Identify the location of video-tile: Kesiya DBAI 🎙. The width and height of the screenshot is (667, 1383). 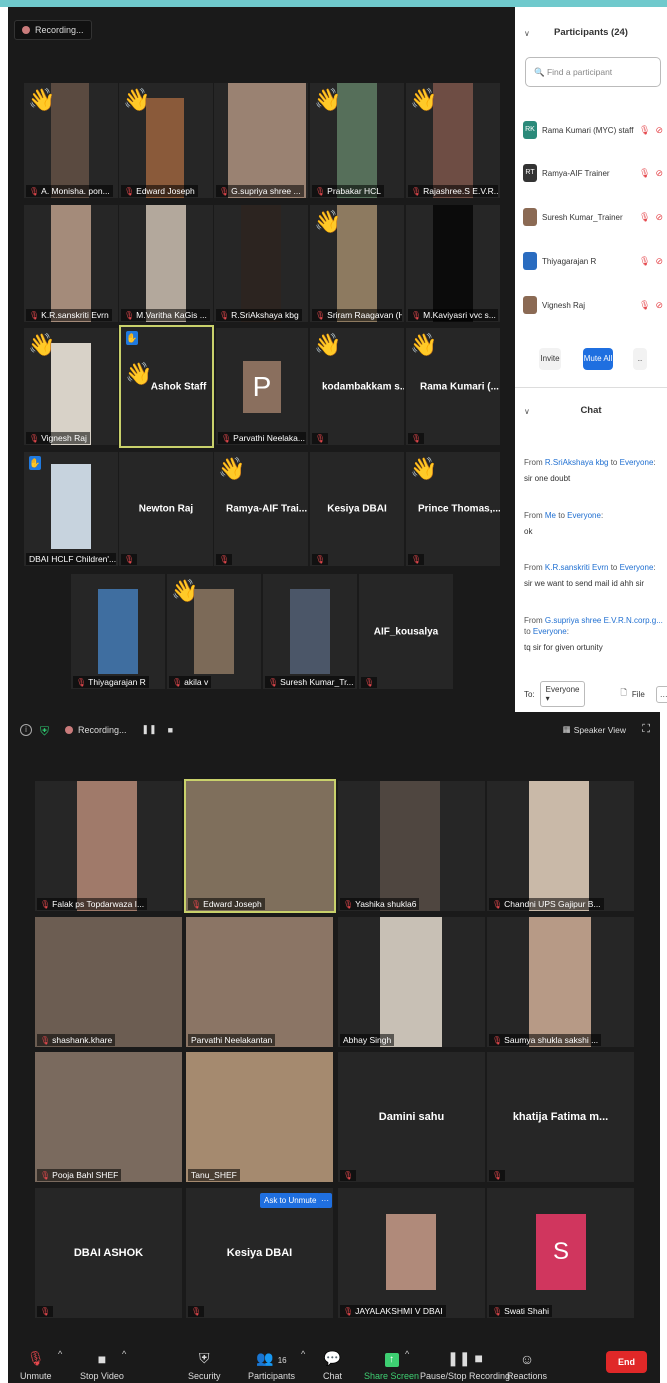
(357, 509).